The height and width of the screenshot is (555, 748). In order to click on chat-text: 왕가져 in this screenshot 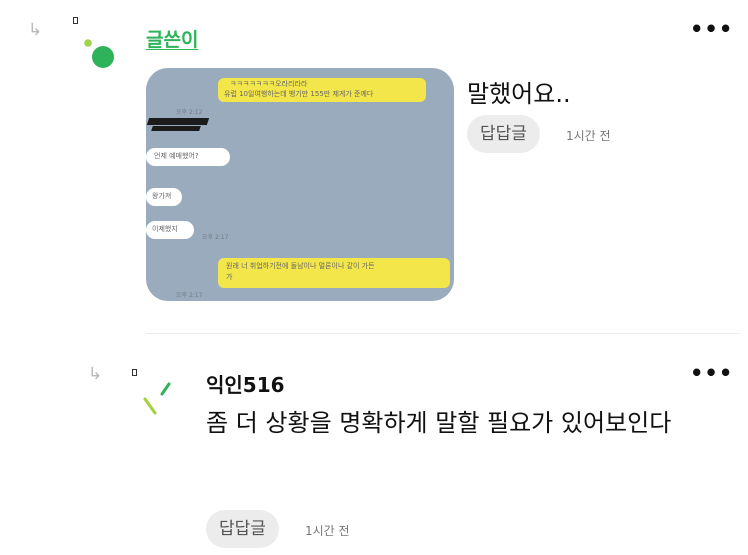, I will do `click(162, 196)`.